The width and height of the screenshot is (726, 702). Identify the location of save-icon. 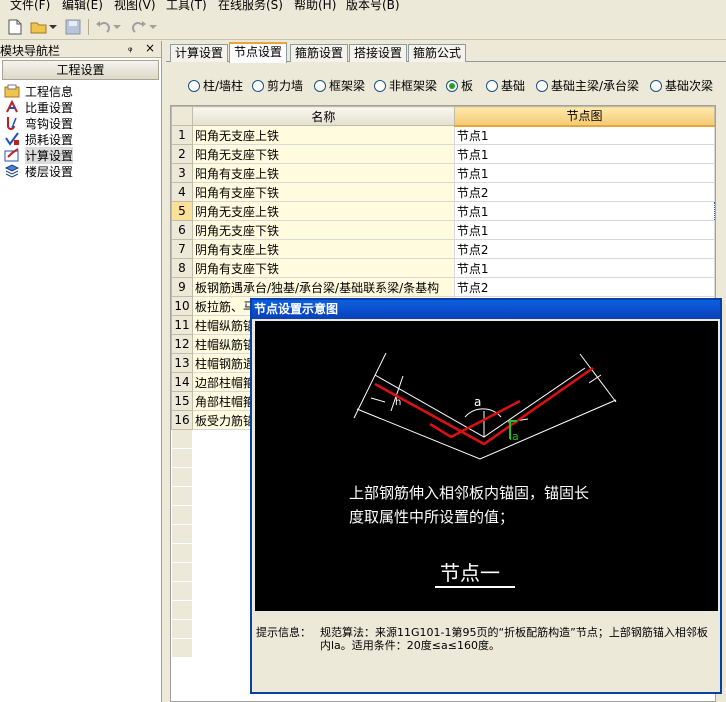
(73, 27).